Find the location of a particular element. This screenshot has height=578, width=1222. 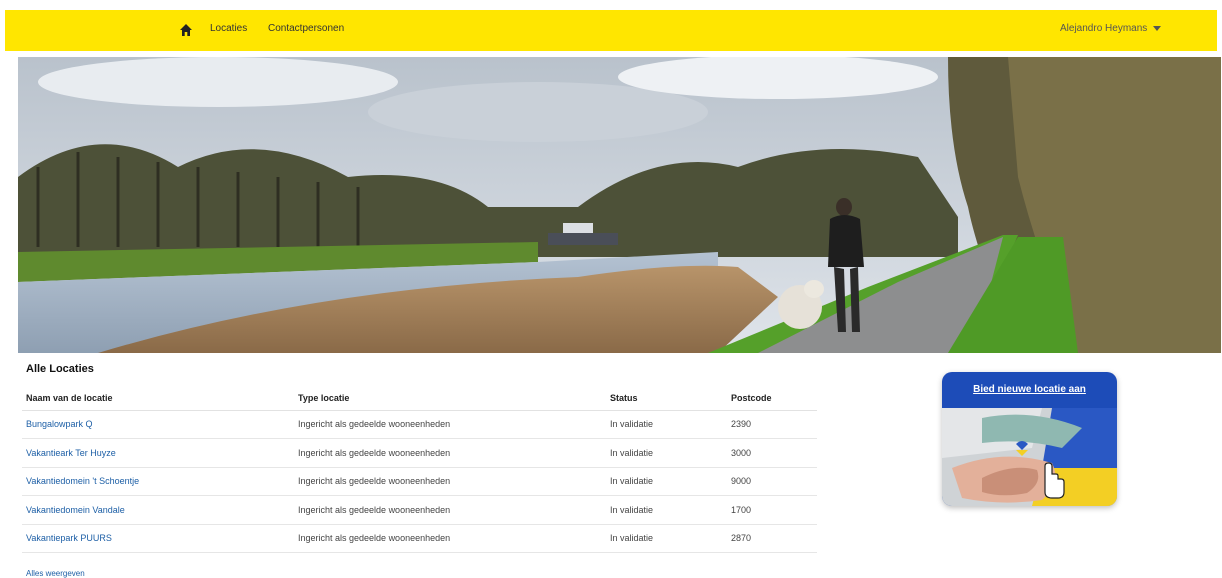

location-postcode: 2390 is located at coordinates (772, 424).